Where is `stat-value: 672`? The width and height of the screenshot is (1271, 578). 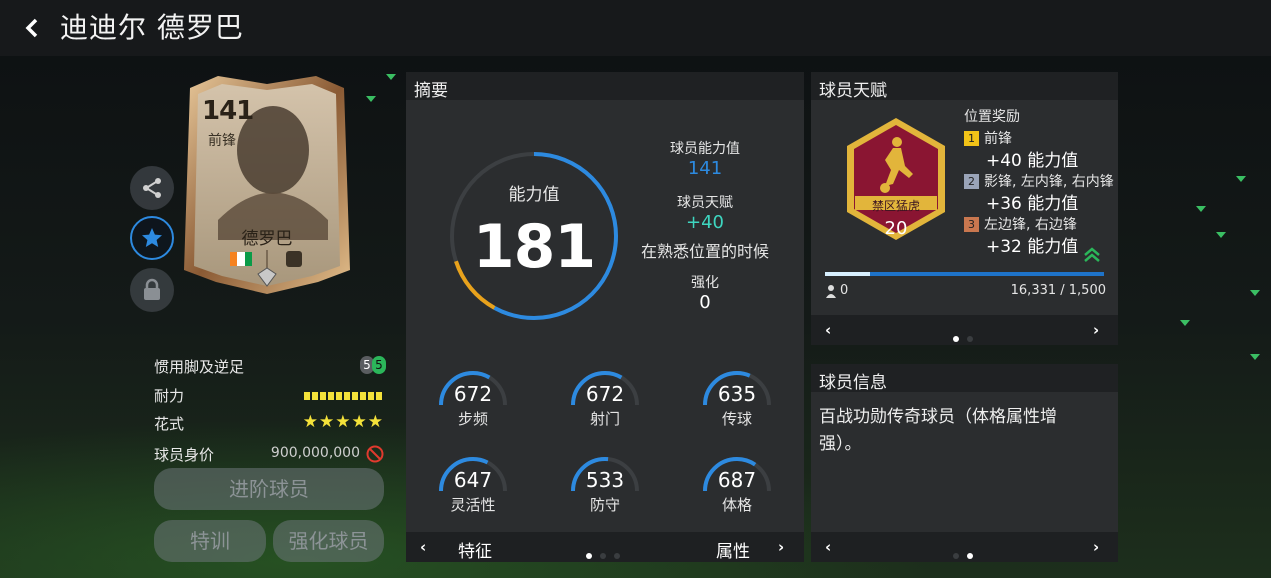 stat-value: 672 is located at coordinates (605, 394).